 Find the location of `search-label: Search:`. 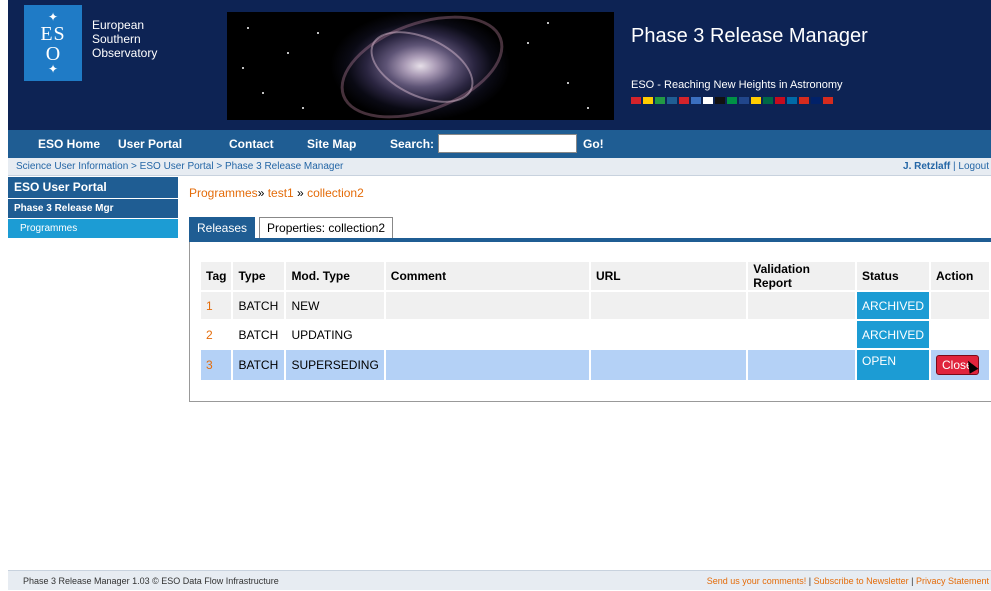

search-label: Search: is located at coordinates (412, 144).